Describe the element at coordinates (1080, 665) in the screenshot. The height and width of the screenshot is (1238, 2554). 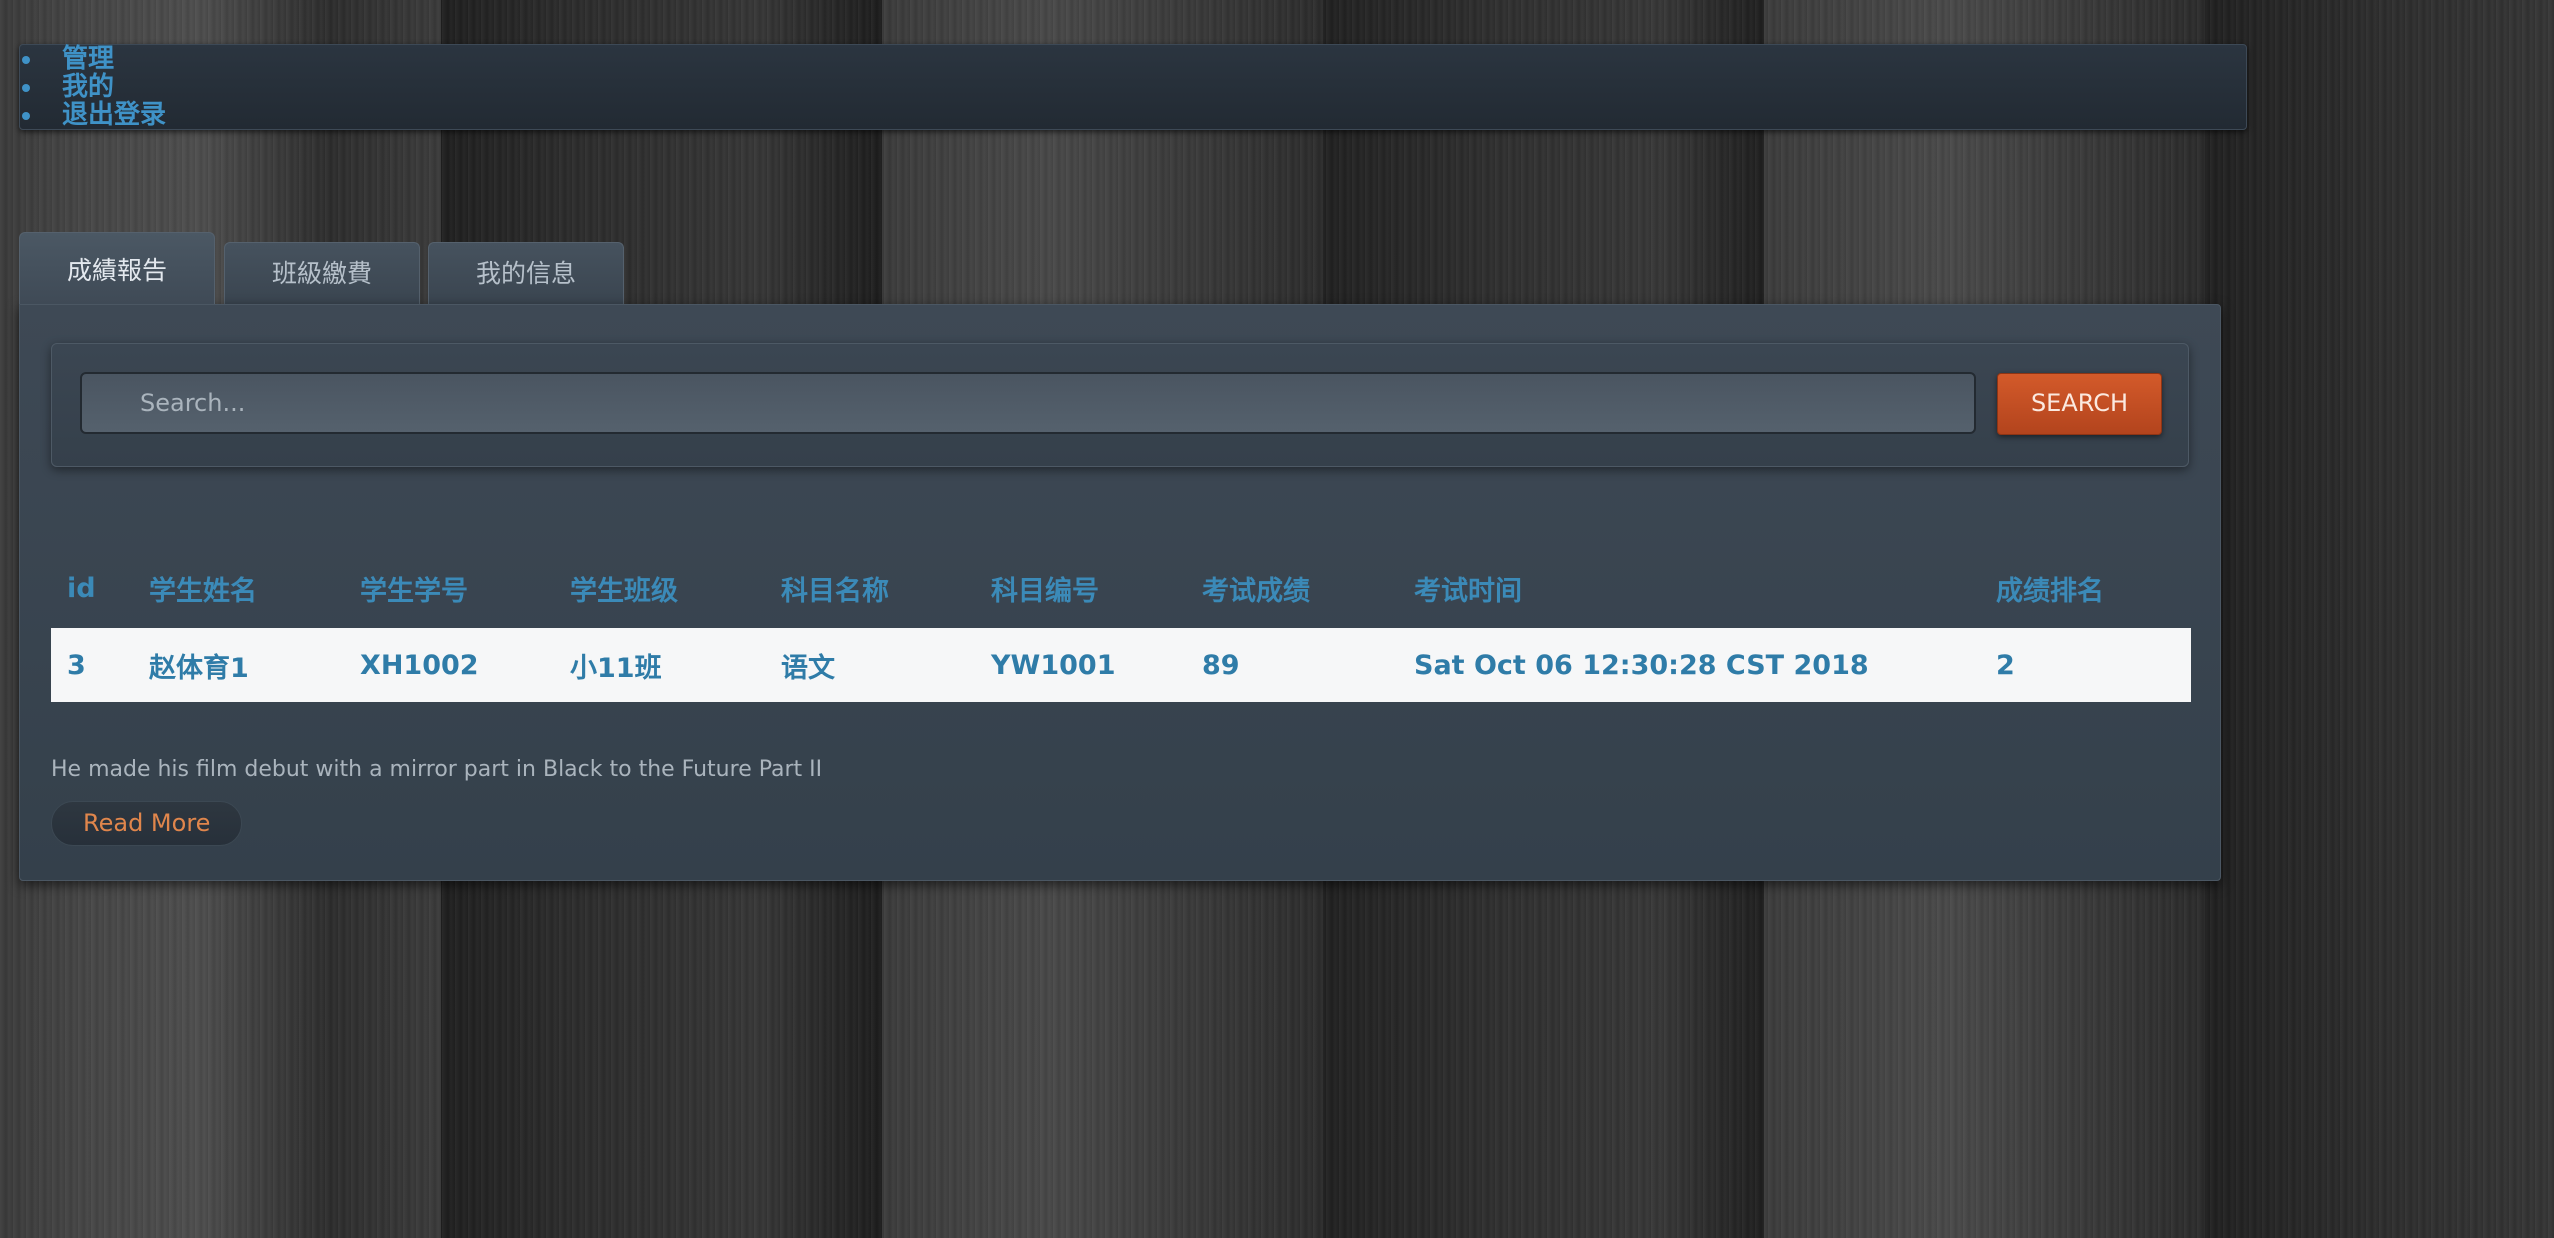
I see `cell-subject-code: YW1001` at that location.